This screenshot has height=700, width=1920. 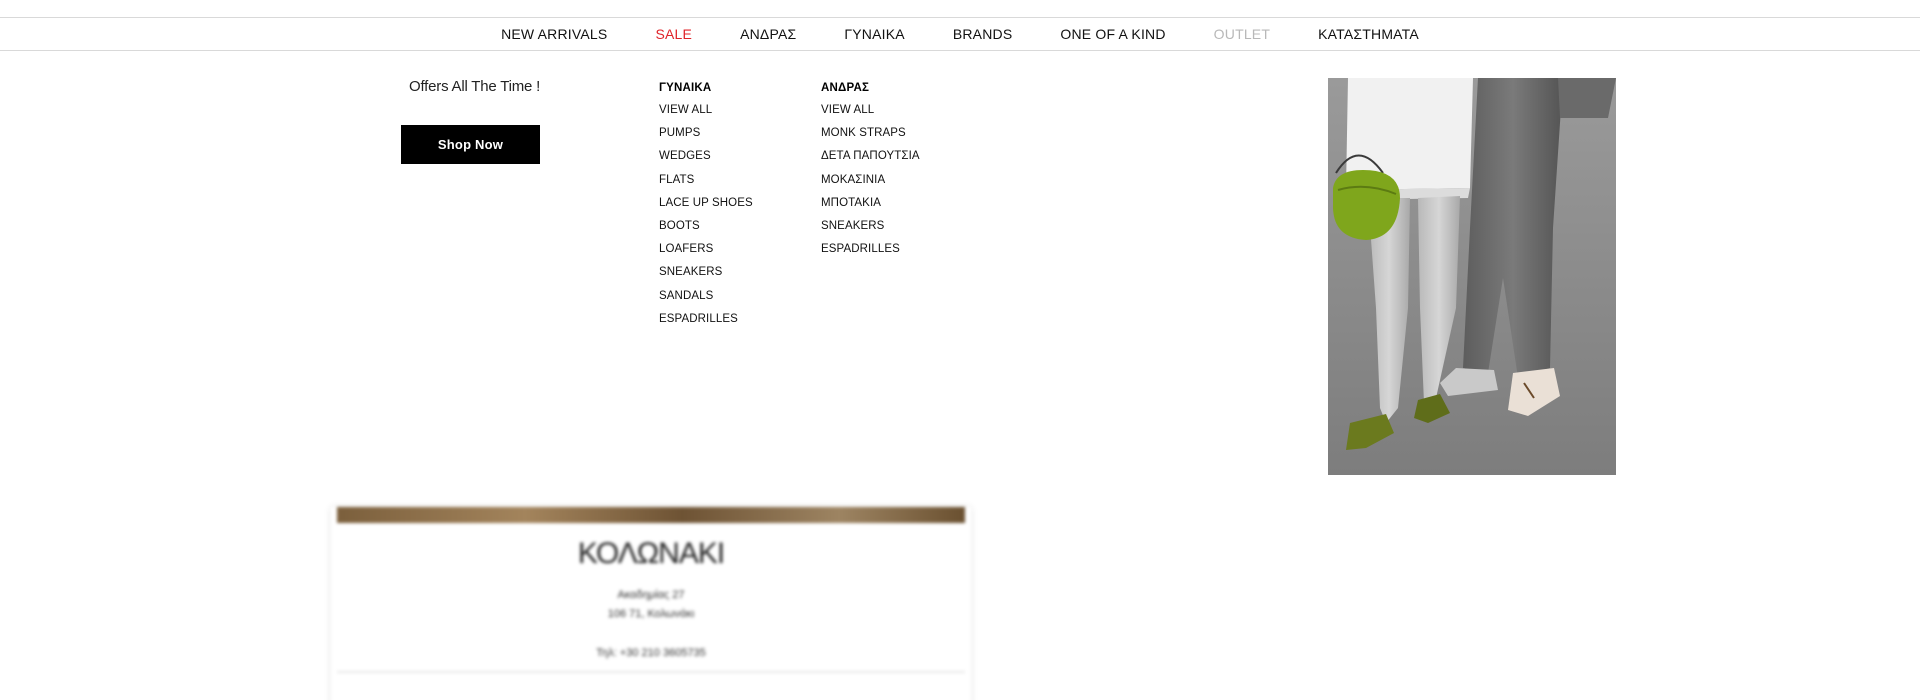 What do you see at coordinates (874, 34) in the screenshot?
I see `nav-item-3: ΓΥΝΑΙΚΑ` at bounding box center [874, 34].